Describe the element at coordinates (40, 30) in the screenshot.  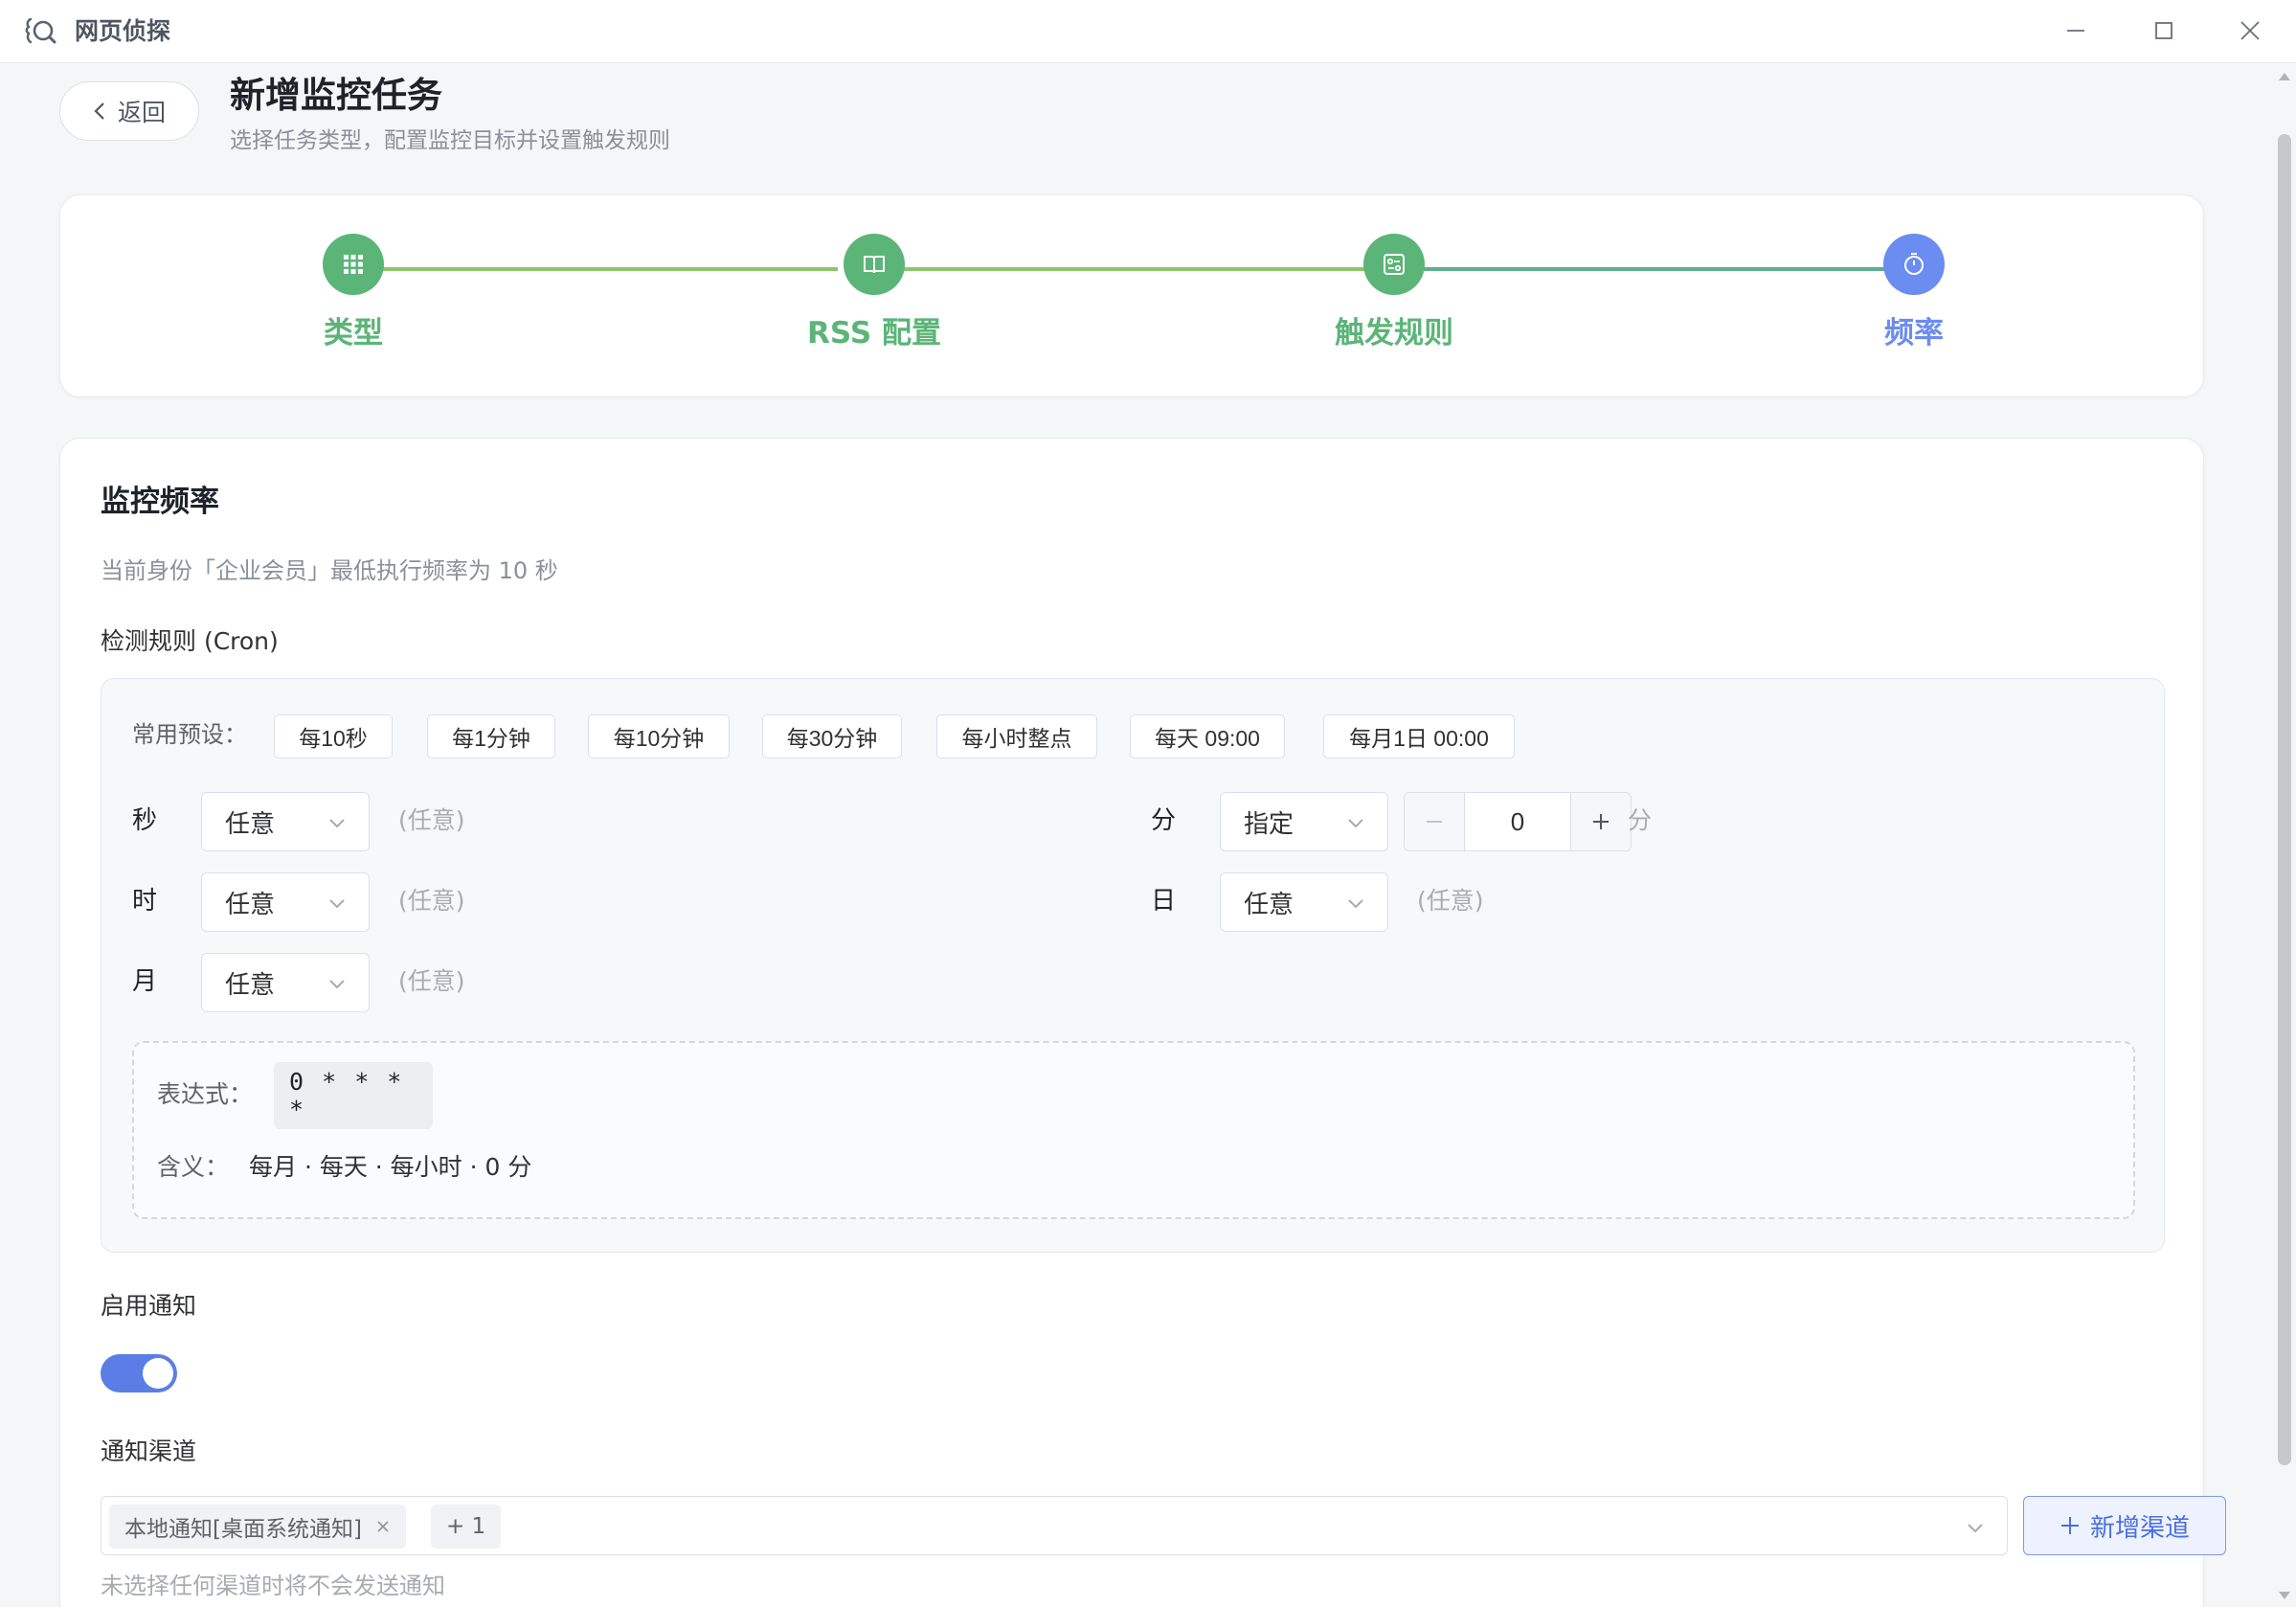
I see `app-logo-icon` at that location.